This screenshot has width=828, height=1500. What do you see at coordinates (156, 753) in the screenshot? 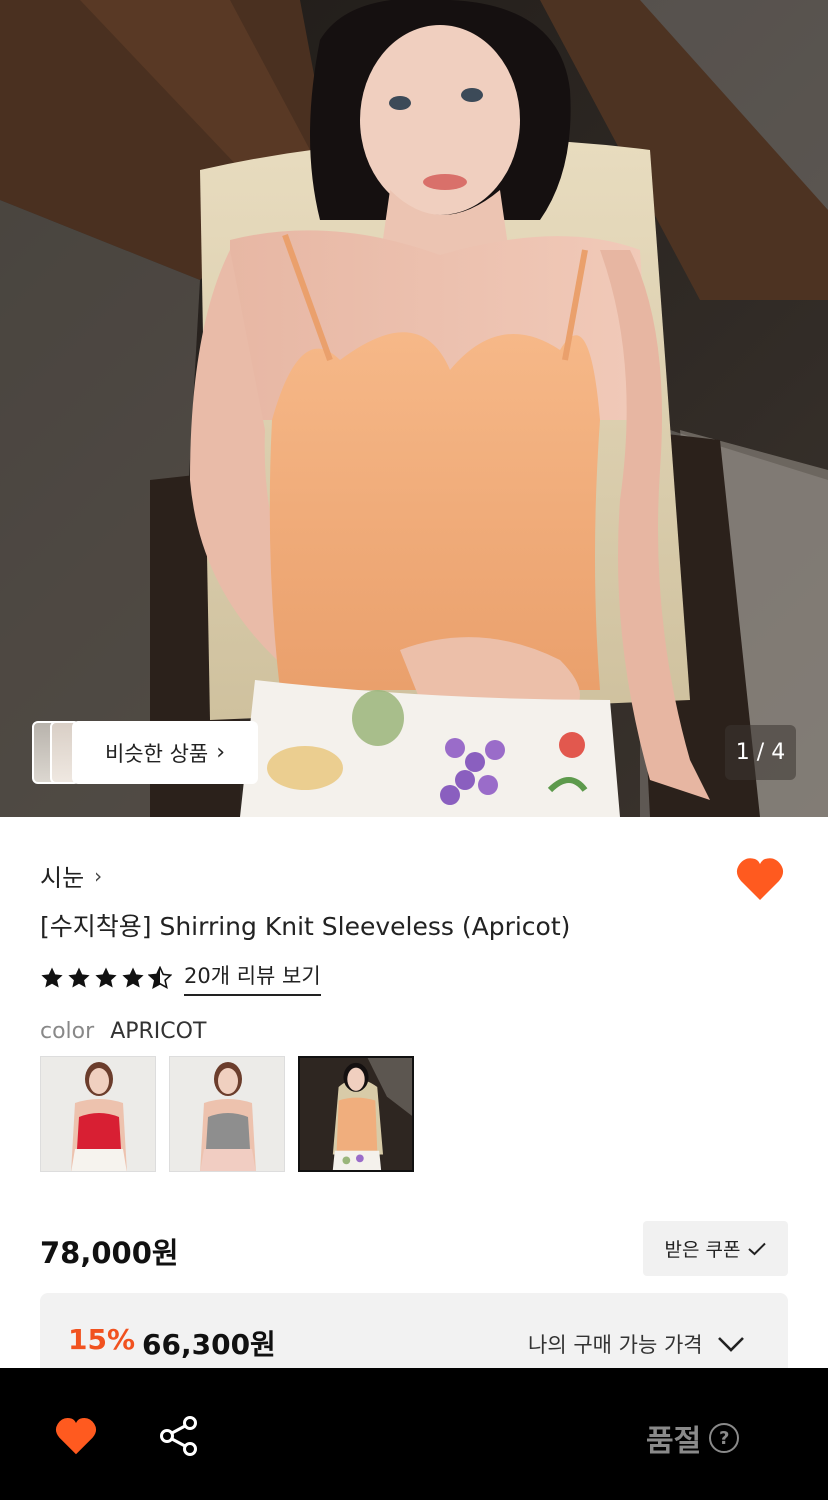
I see `similar-products-label: 비슷한 상품` at bounding box center [156, 753].